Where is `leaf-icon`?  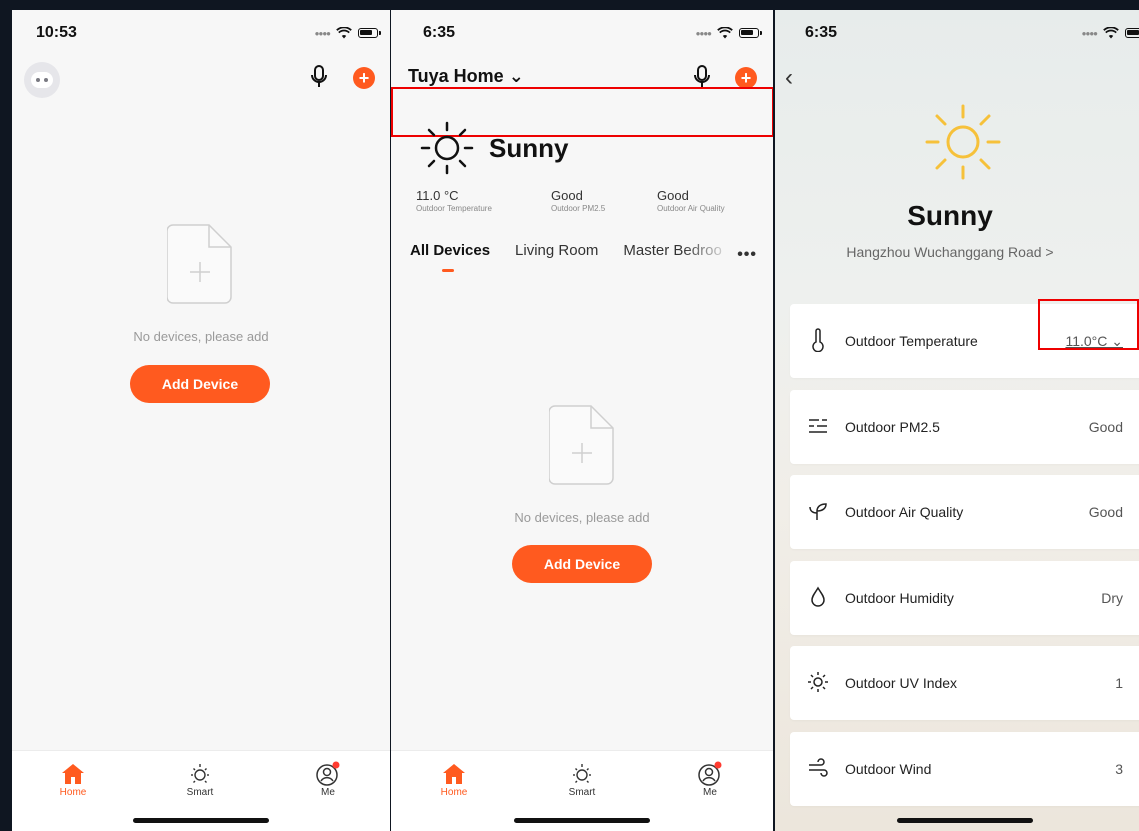
leaf-icon is located at coordinates (818, 511).